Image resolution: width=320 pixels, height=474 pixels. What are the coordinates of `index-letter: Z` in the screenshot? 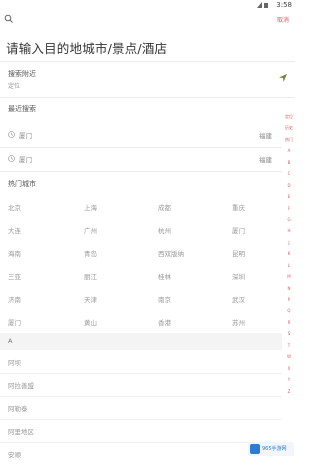 It's located at (289, 391).